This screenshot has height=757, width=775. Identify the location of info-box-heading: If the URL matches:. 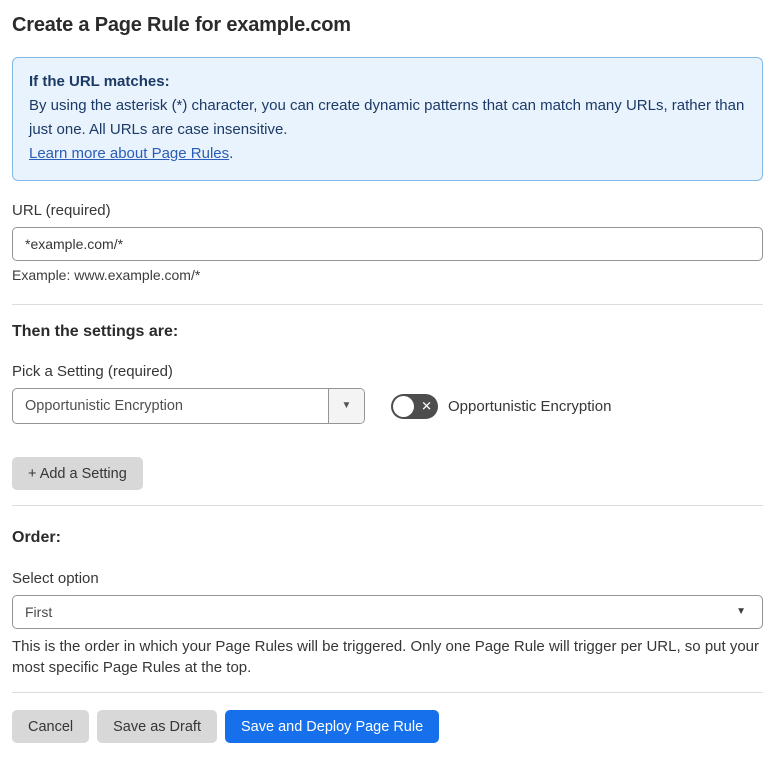
(99, 81).